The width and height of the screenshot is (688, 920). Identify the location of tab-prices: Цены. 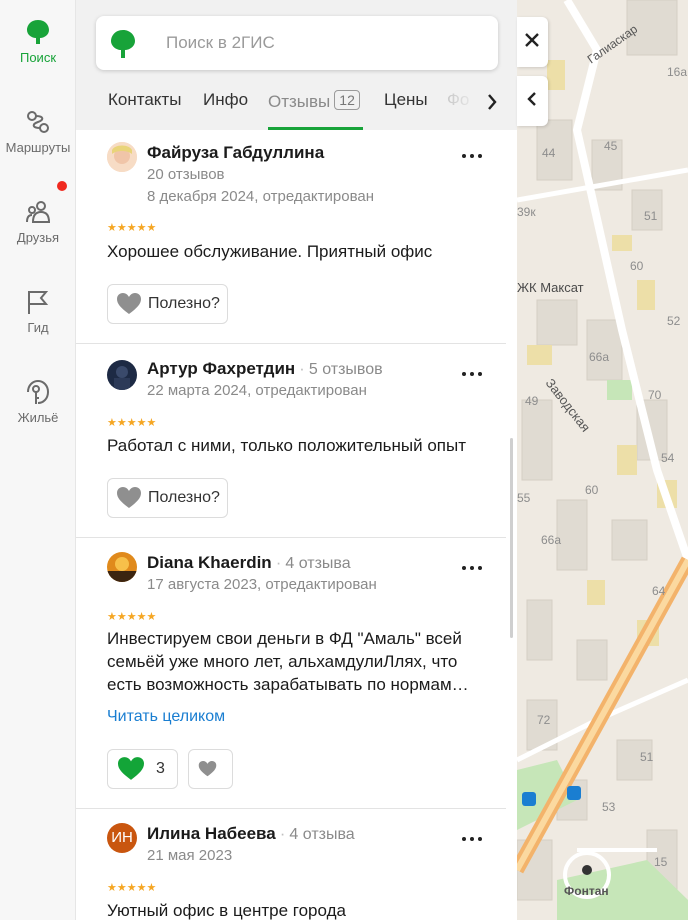
(406, 100).